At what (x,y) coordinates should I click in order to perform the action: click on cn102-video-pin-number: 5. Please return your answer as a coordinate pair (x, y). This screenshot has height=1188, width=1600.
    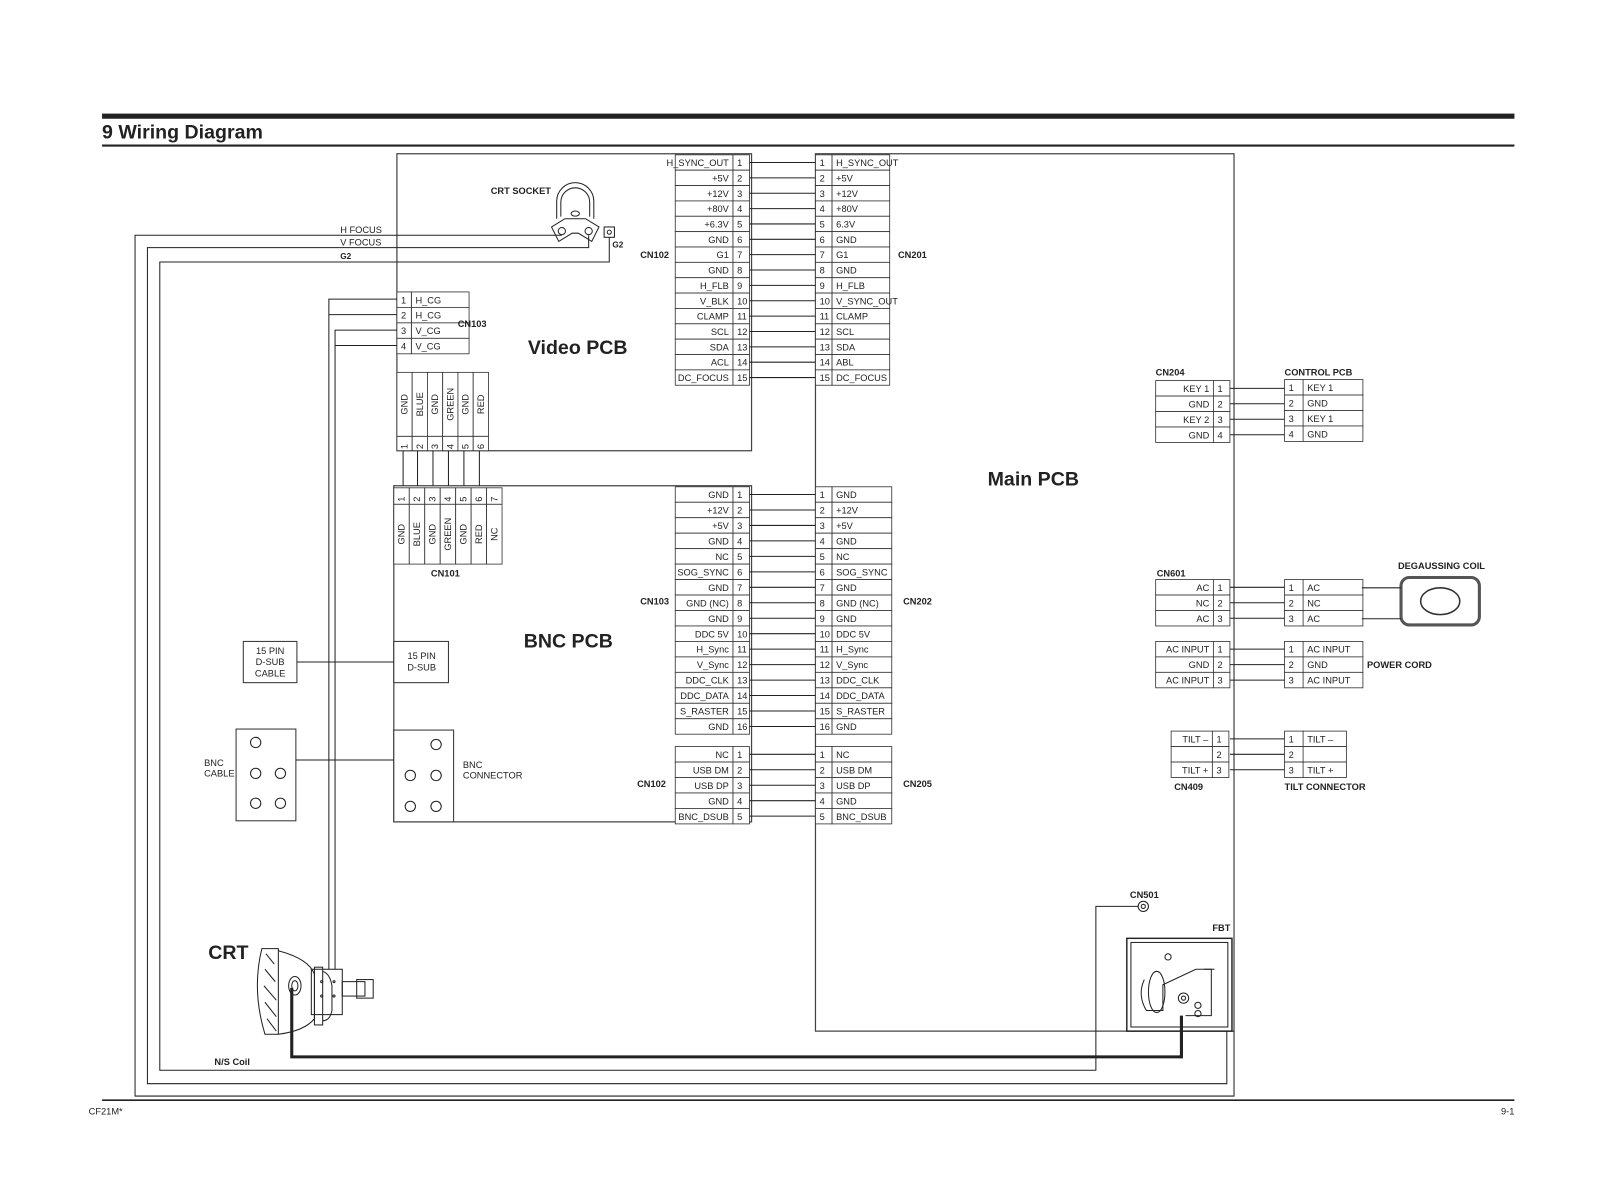
    Looking at the image, I should click on (739, 225).